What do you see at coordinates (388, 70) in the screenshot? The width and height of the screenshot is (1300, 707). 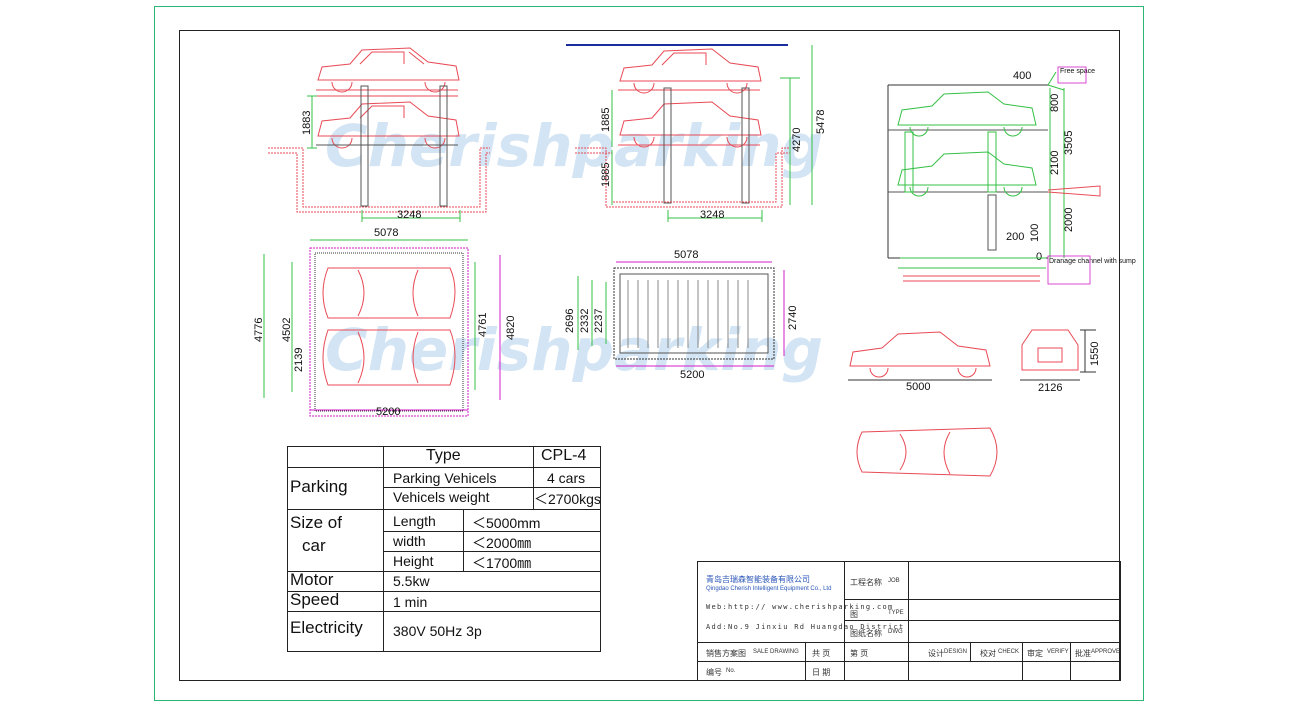 I see `car-upper-left` at bounding box center [388, 70].